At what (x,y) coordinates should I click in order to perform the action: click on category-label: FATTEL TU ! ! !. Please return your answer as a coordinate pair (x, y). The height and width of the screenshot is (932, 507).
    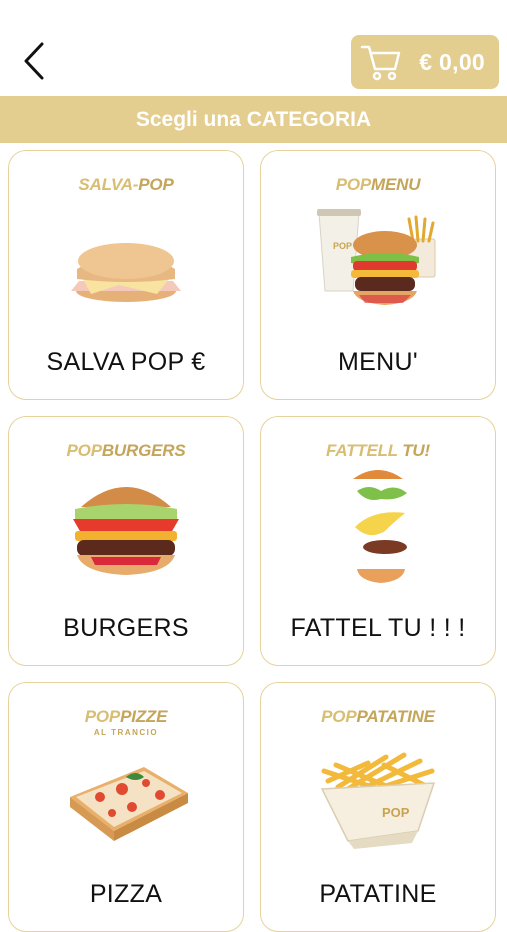
    Looking at the image, I should click on (378, 628).